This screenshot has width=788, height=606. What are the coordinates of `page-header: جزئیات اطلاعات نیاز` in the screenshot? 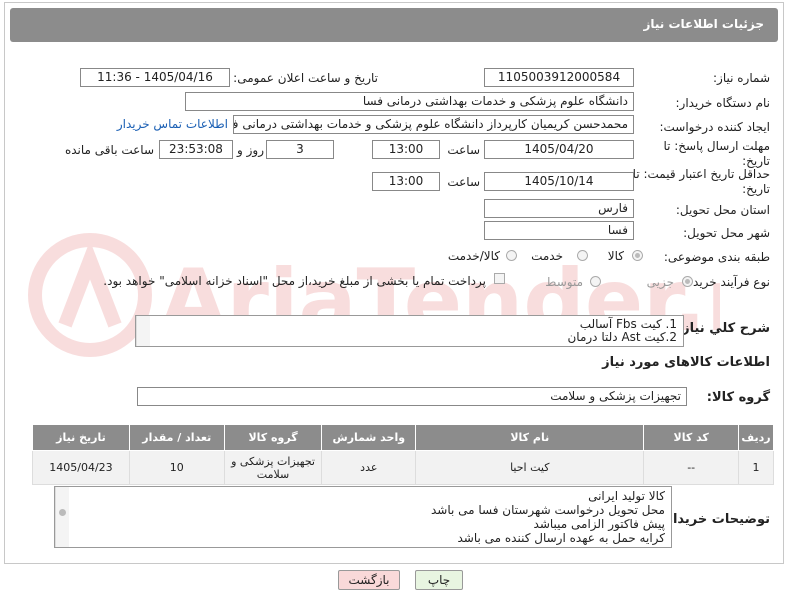 It's located at (394, 25).